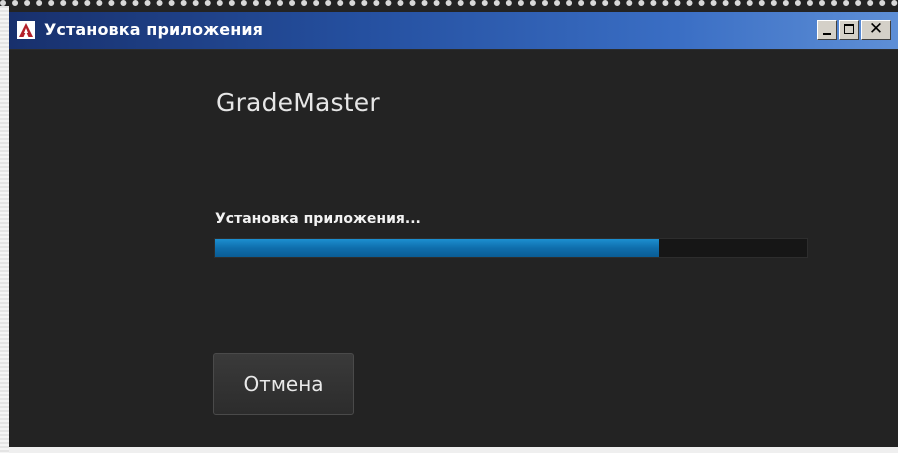 The height and width of the screenshot is (453, 898). Describe the element at coordinates (827, 34) in the screenshot. I see `minimize-icon` at that location.